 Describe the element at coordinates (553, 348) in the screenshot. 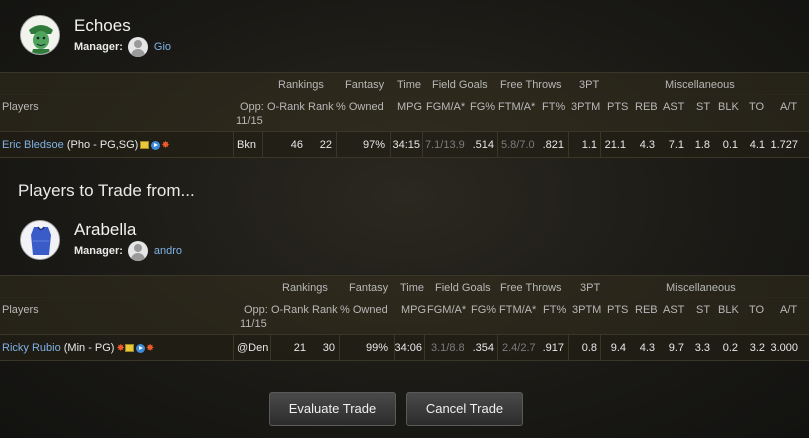

I see `ftpct-value: .917` at that location.